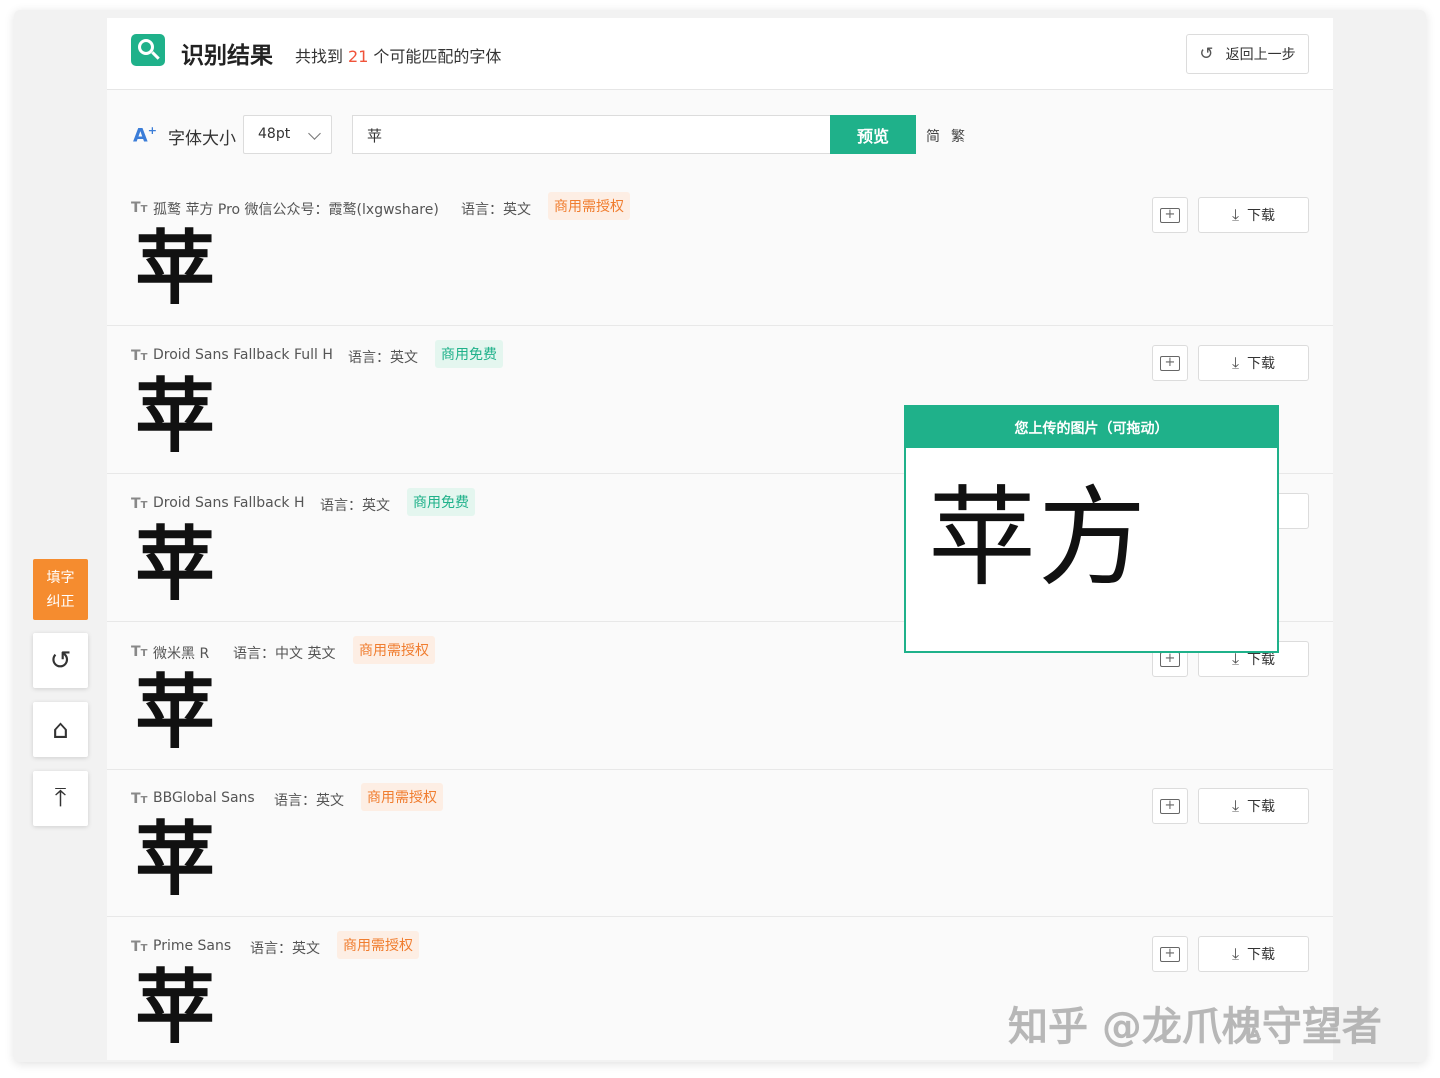 This screenshot has width=1440, height=1078. Describe the element at coordinates (204, 798) in the screenshot. I see `font-name: BBGlobal Sans` at that location.